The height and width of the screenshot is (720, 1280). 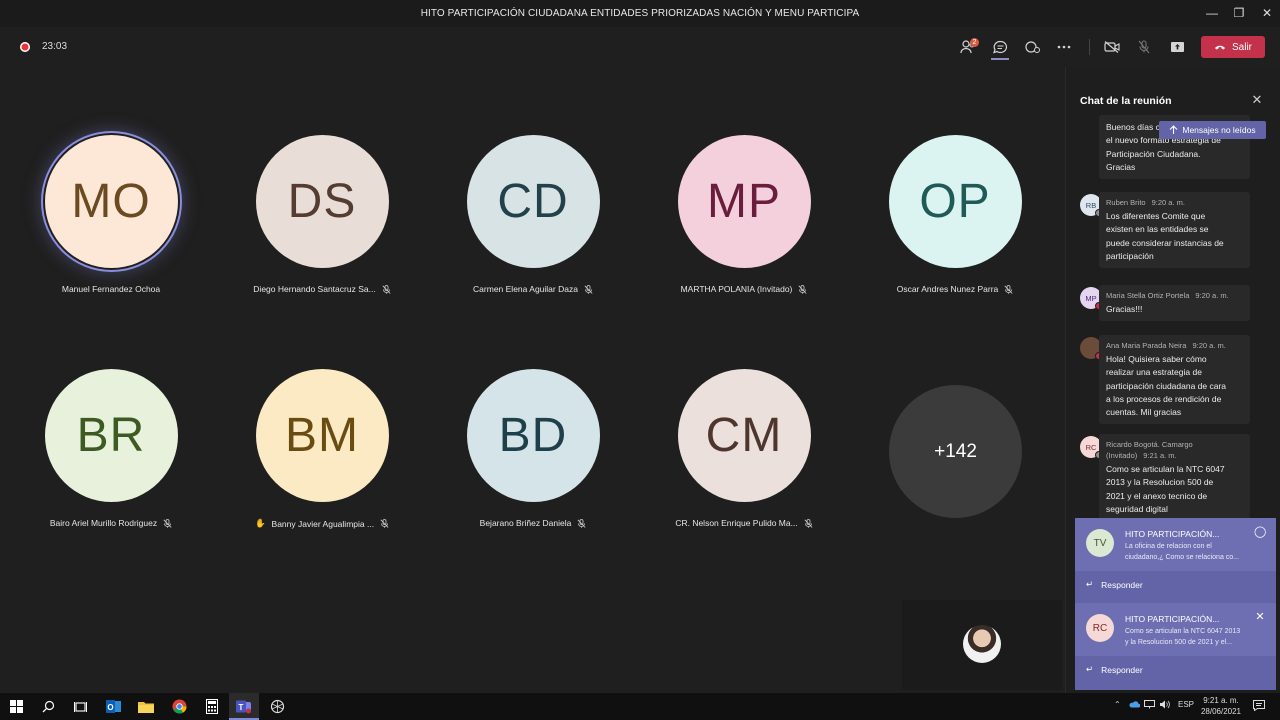 I want to click on participant-tile: OP Oscar Andres Nunez Parra, so click(x=955, y=214).